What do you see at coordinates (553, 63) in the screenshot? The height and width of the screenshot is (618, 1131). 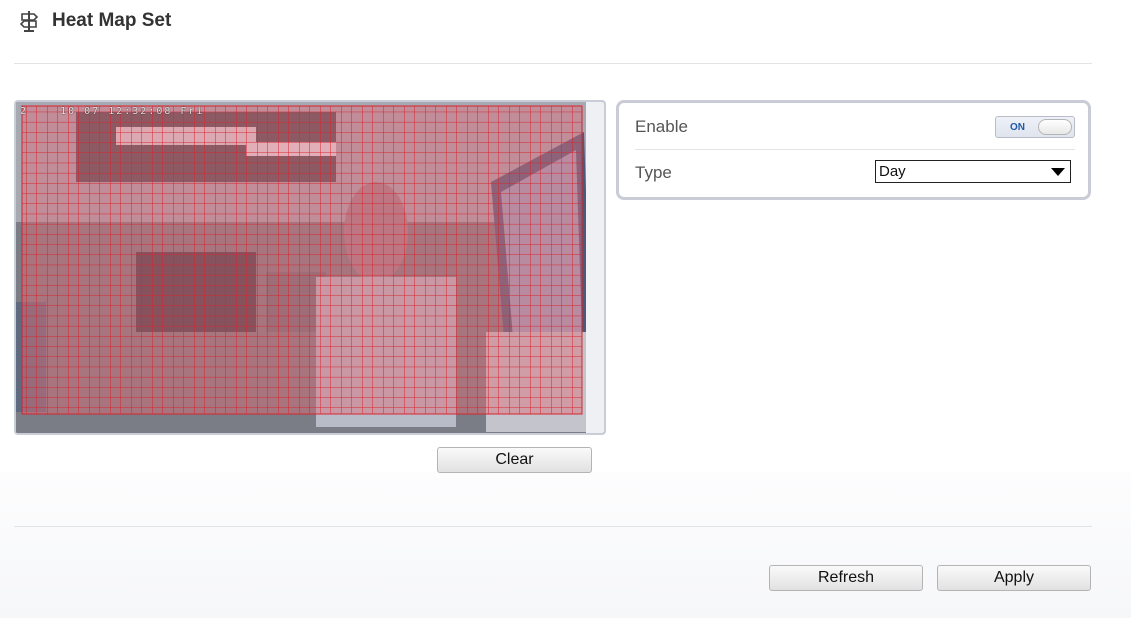 I see `header-divider` at bounding box center [553, 63].